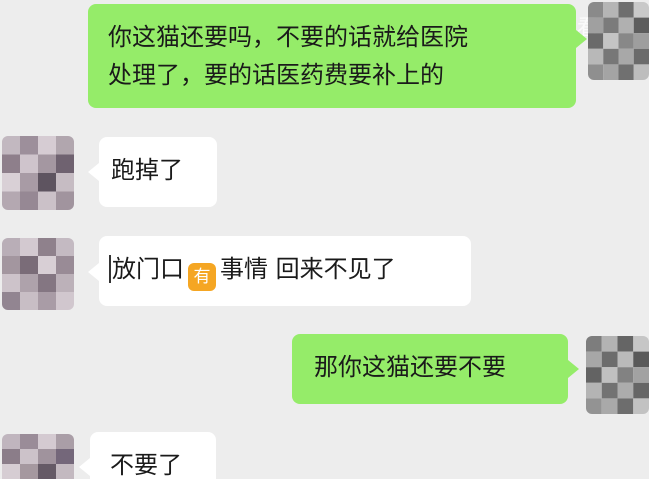  Describe the element at coordinates (276, 75) in the screenshot. I see `message-line: 处理了，要的话医药费要补上的` at that location.